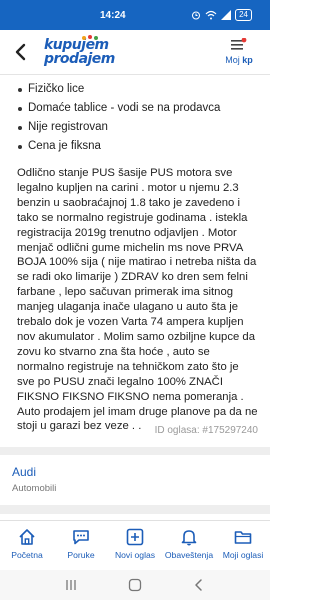 This screenshot has width=320, height=600. Describe the element at coordinates (189, 555) in the screenshot. I see `nav-notifications-label: Obaveštenja` at that location.